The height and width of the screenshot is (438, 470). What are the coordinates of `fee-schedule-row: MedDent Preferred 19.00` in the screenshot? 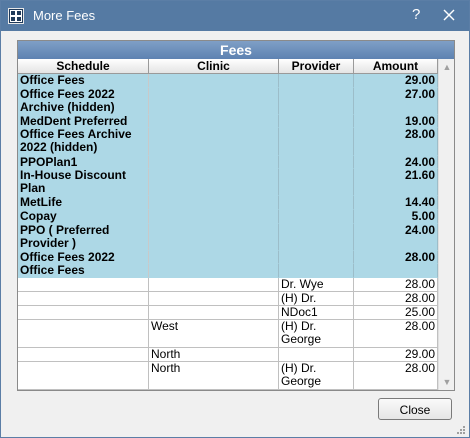 It's located at (228, 121).